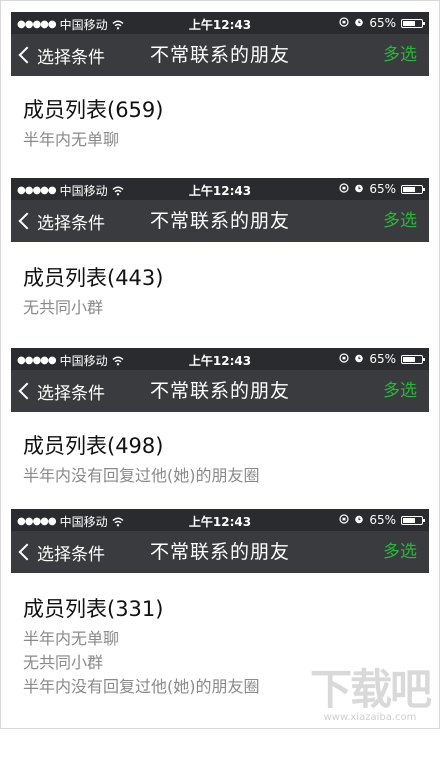  What do you see at coordinates (220, 124) in the screenshot?
I see `member-list-entry: 成员列表(659) 半年内无单聊` at bounding box center [220, 124].